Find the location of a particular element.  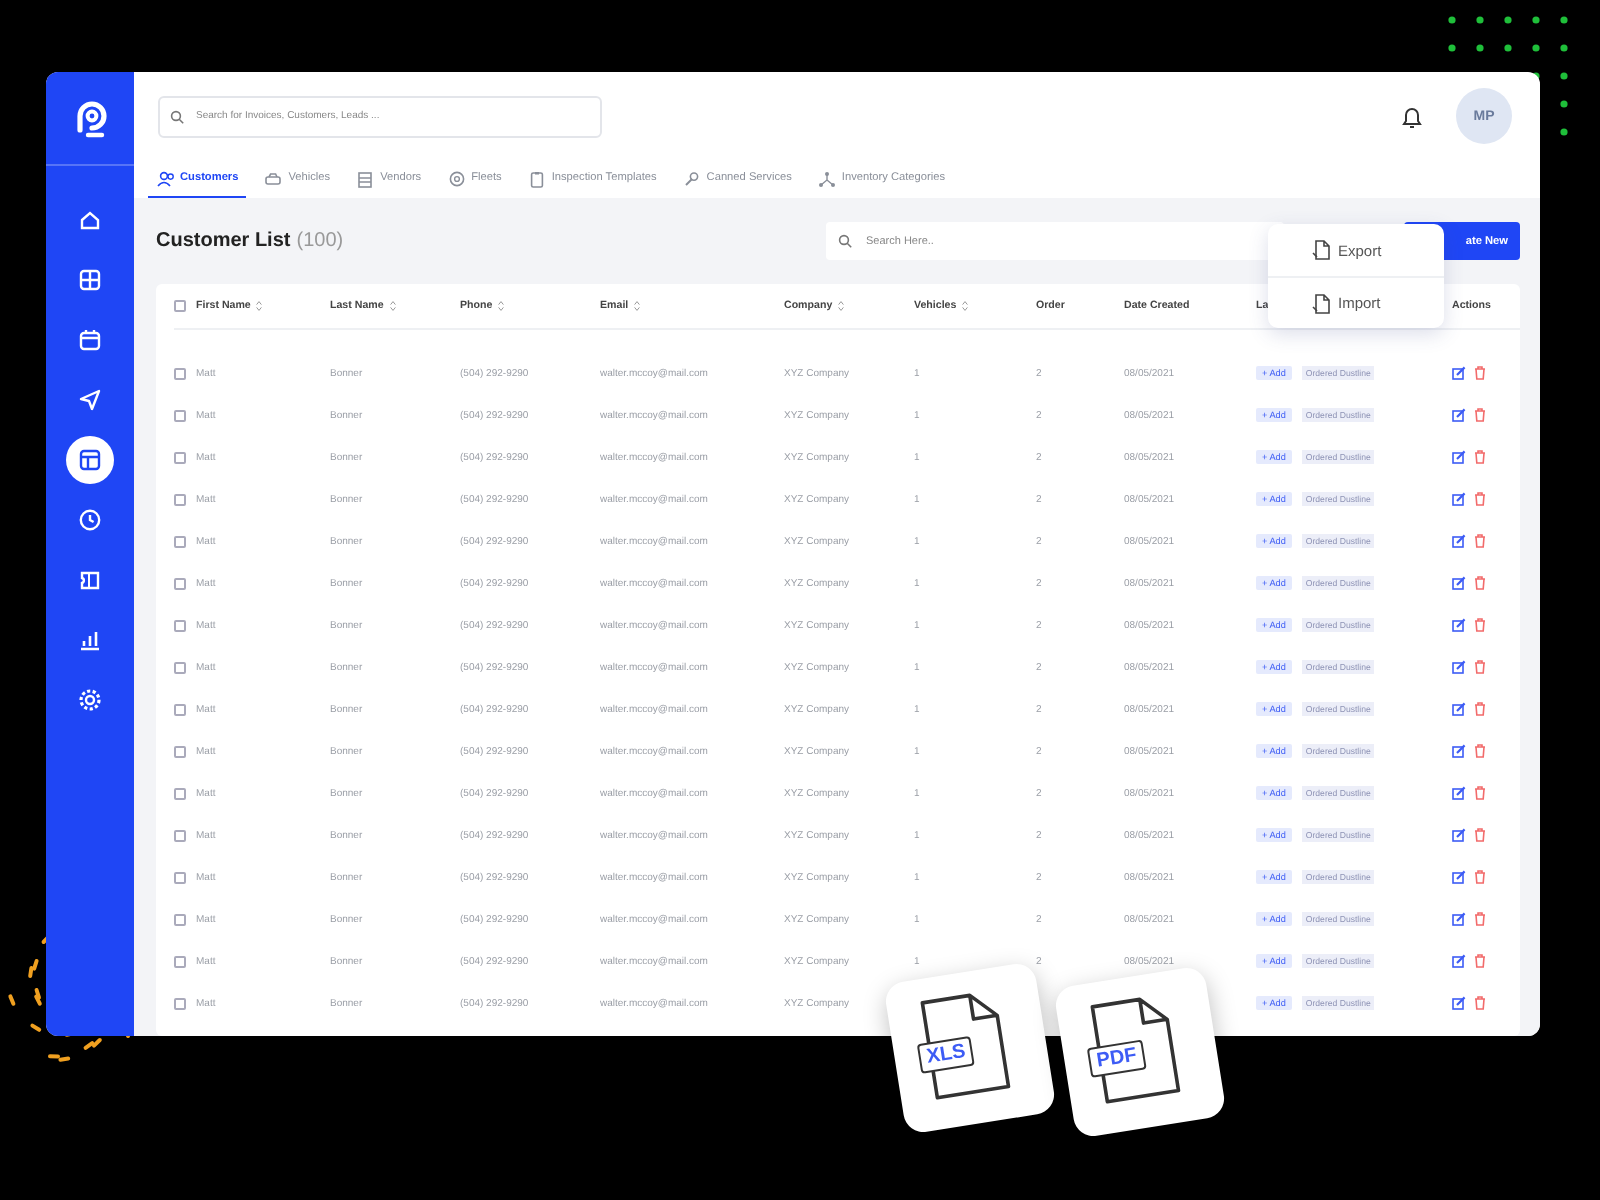

record-count: (100) is located at coordinates (320, 241).